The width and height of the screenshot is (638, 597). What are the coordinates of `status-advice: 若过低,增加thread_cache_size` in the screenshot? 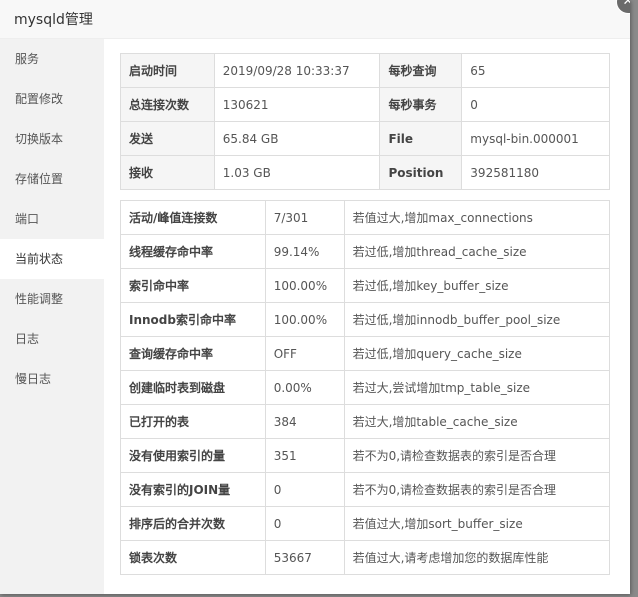 It's located at (477, 251).